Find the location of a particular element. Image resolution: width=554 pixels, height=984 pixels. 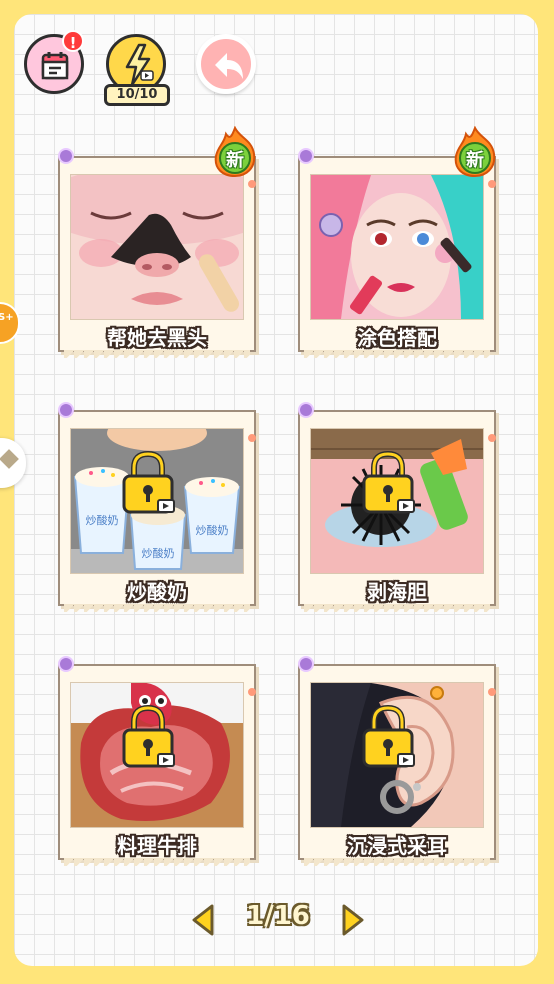

card-title: 炒酸奶 is located at coordinates (157, 592).